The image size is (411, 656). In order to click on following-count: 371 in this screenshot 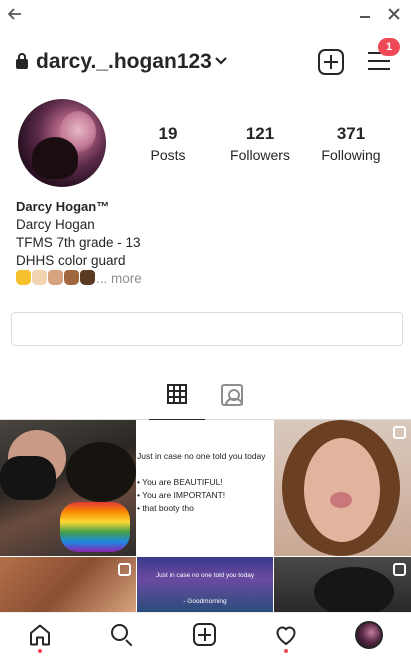, I will do `click(351, 133)`.